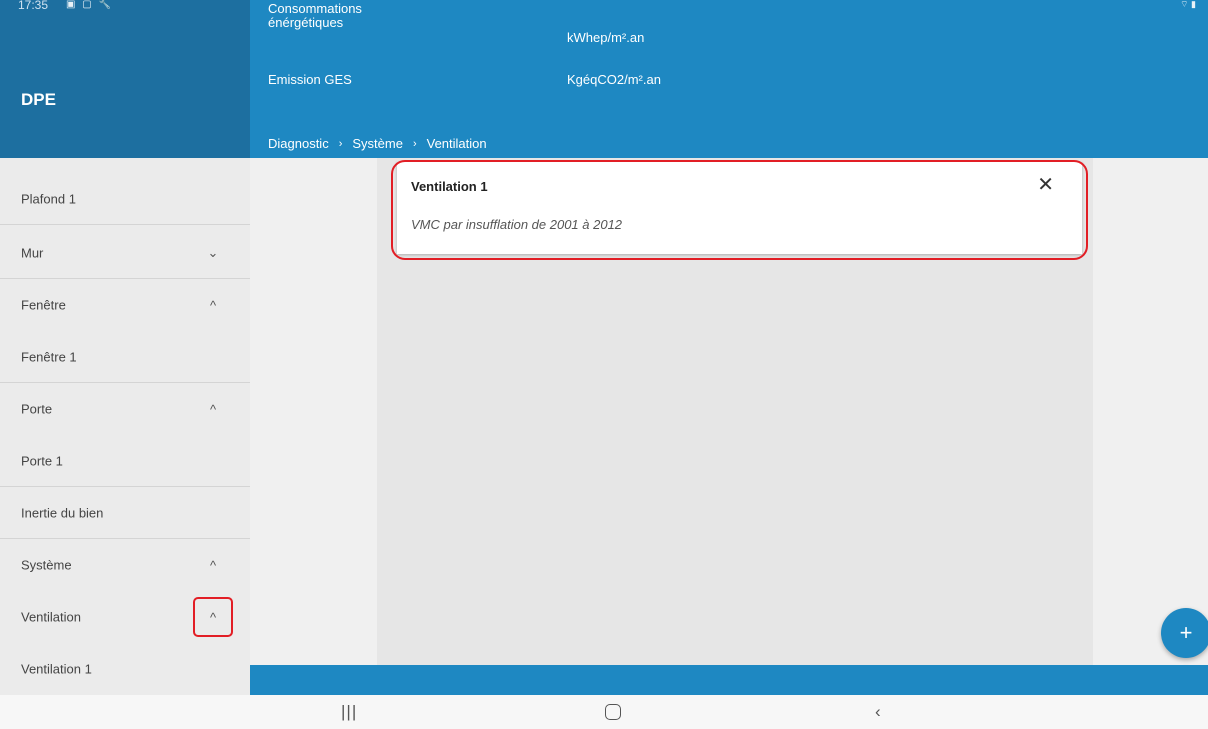 This screenshot has width=1208, height=729. What do you see at coordinates (125, 669) in the screenshot?
I see `sidebar-item-ventilation-1: Ventilation 1` at bounding box center [125, 669].